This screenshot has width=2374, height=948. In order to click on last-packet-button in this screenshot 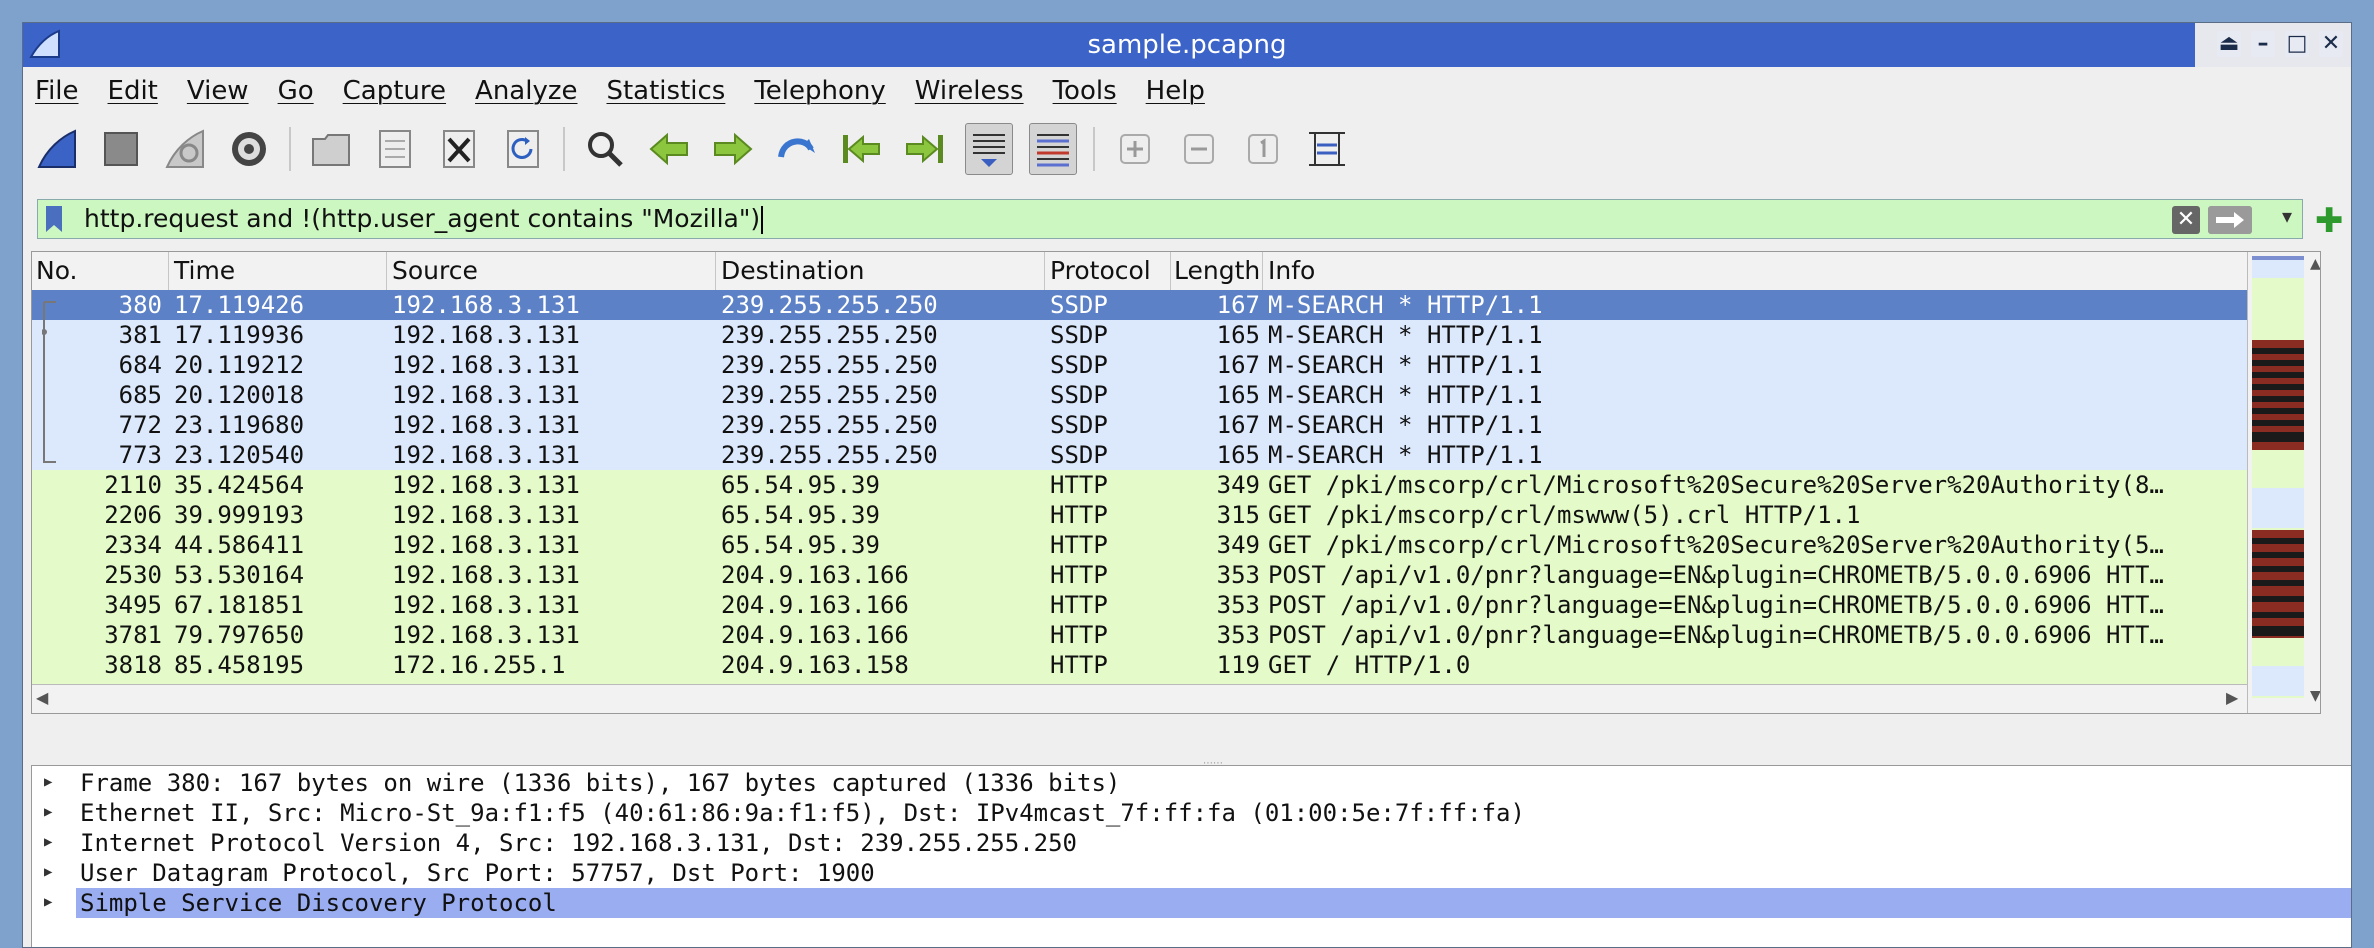, I will do `click(925, 149)`.